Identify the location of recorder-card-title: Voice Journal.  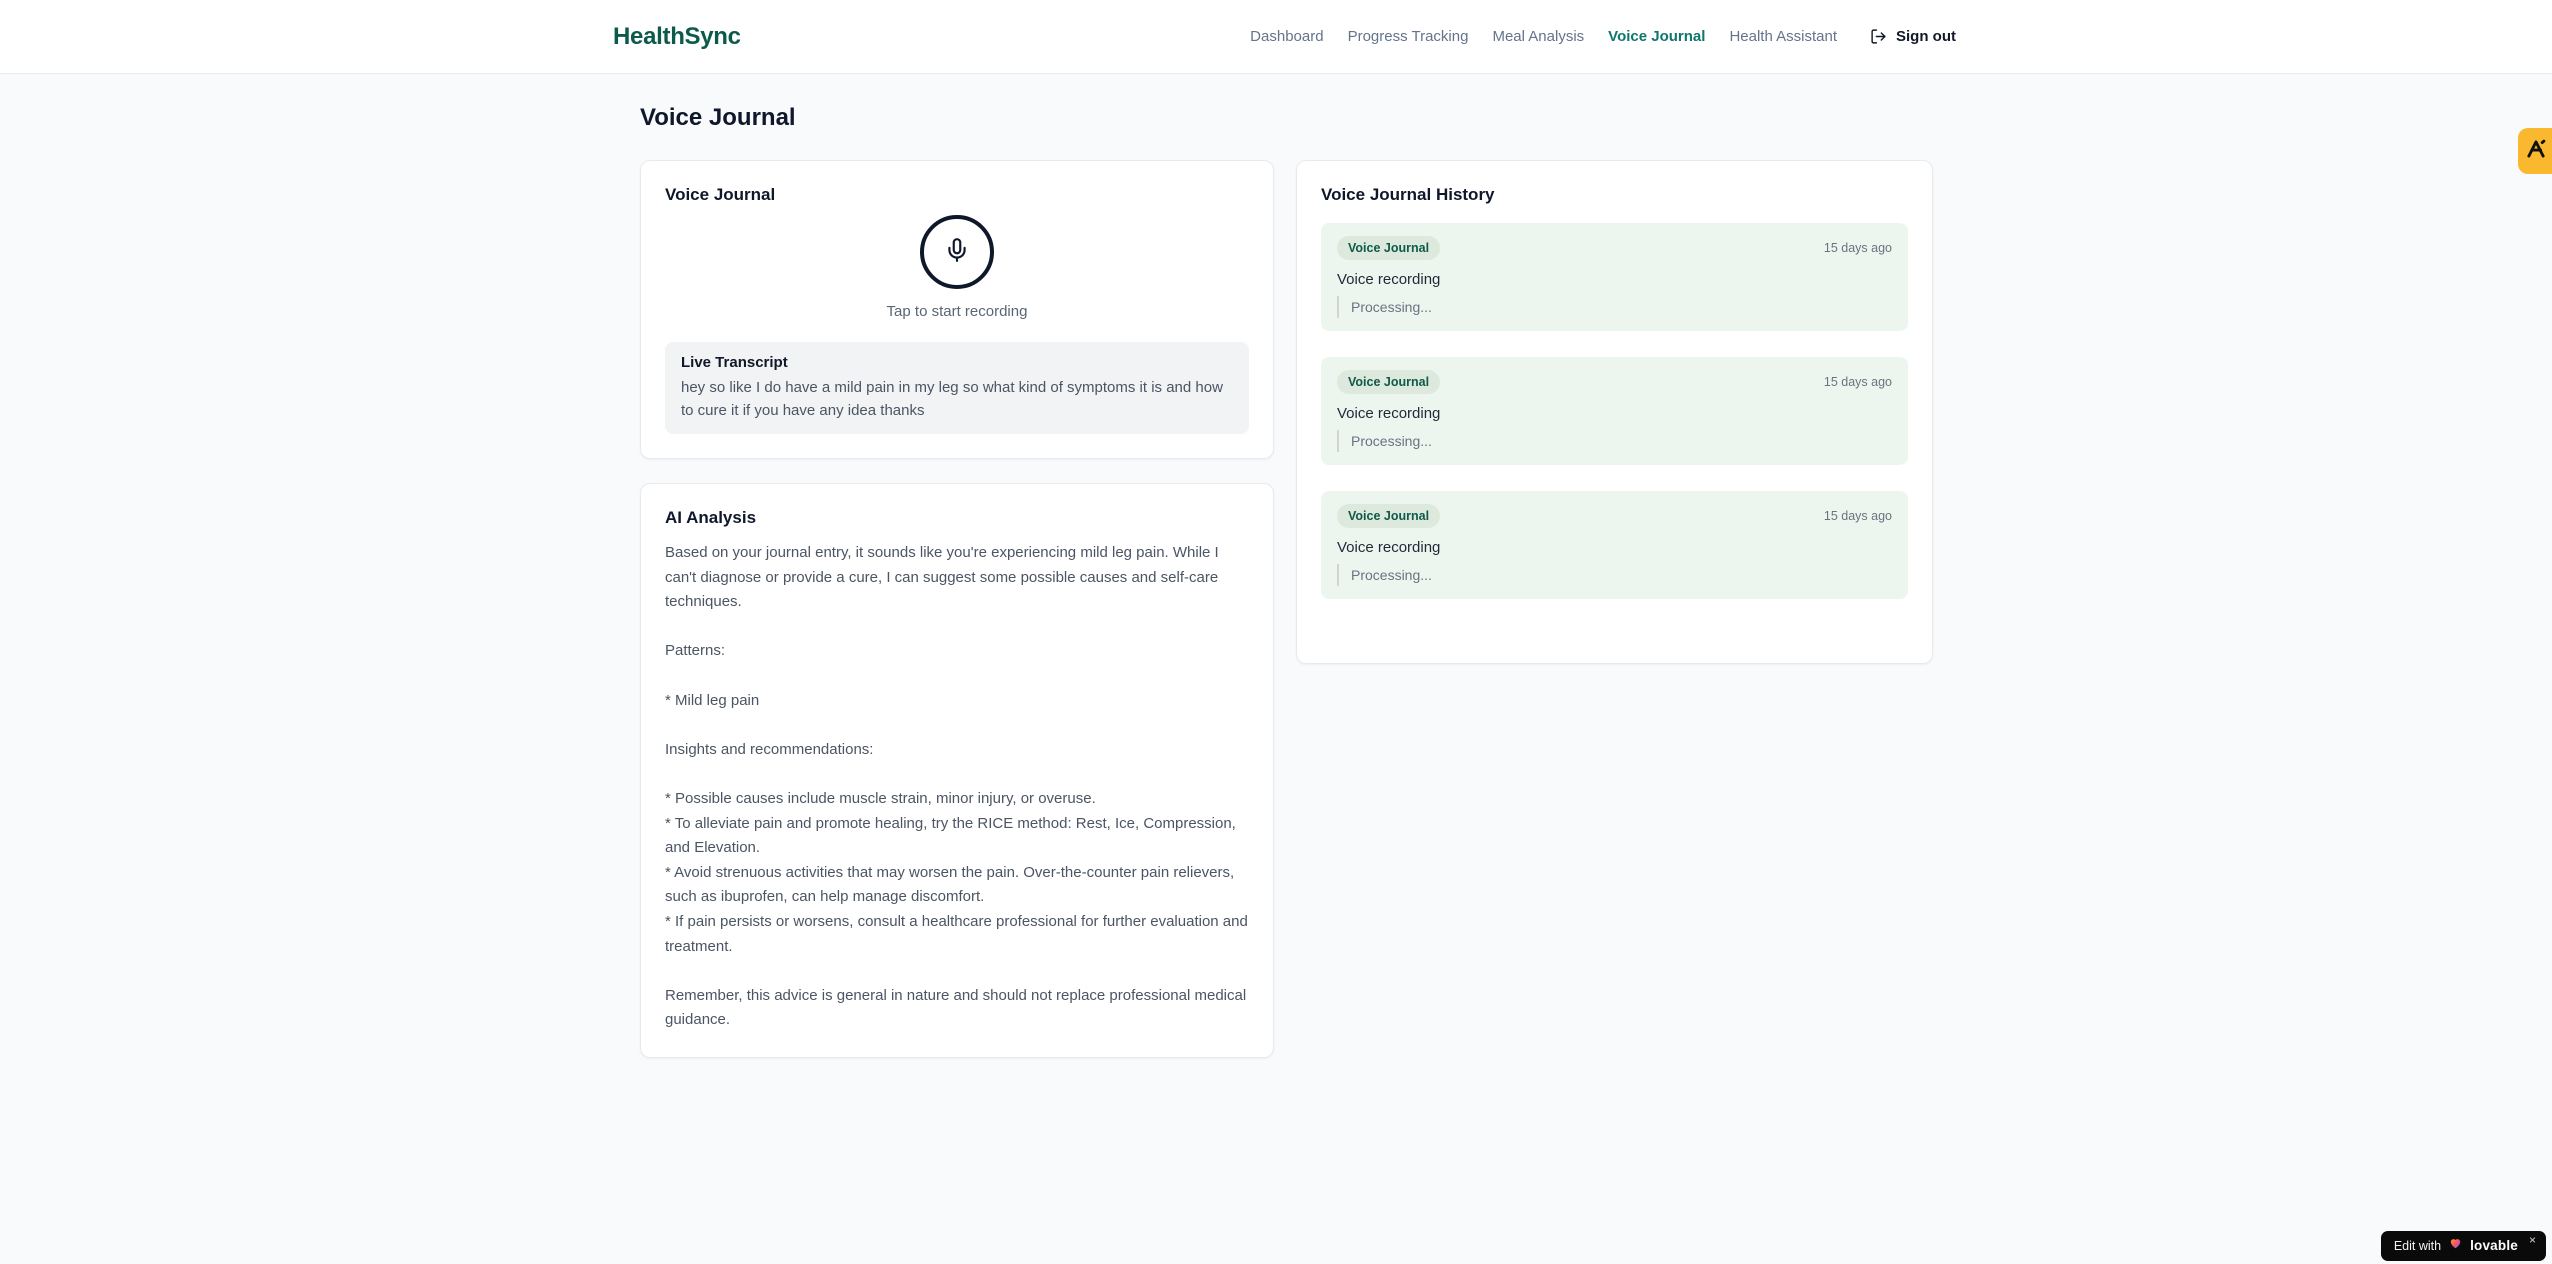
(720, 194).